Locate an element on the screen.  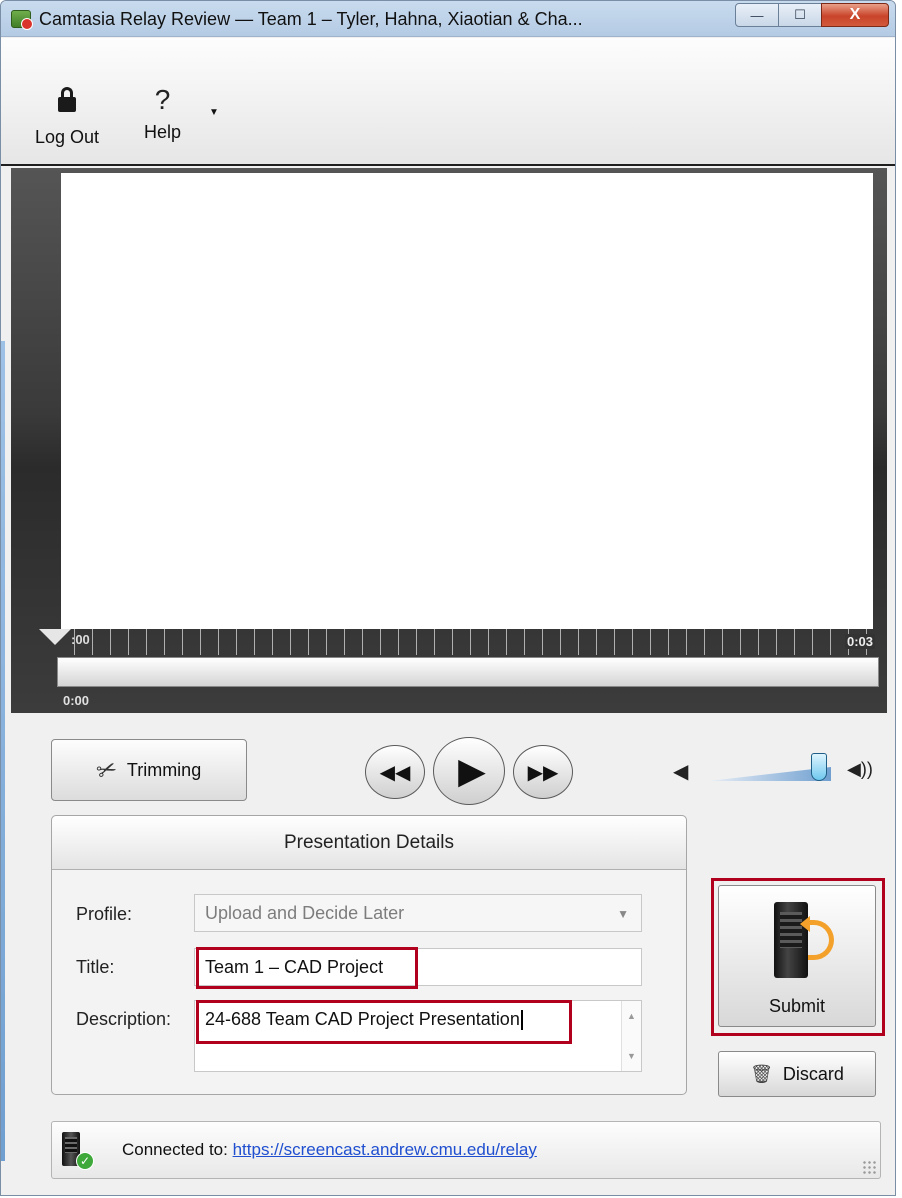
discard-button: 🗑 Discard is located at coordinates (797, 1074).